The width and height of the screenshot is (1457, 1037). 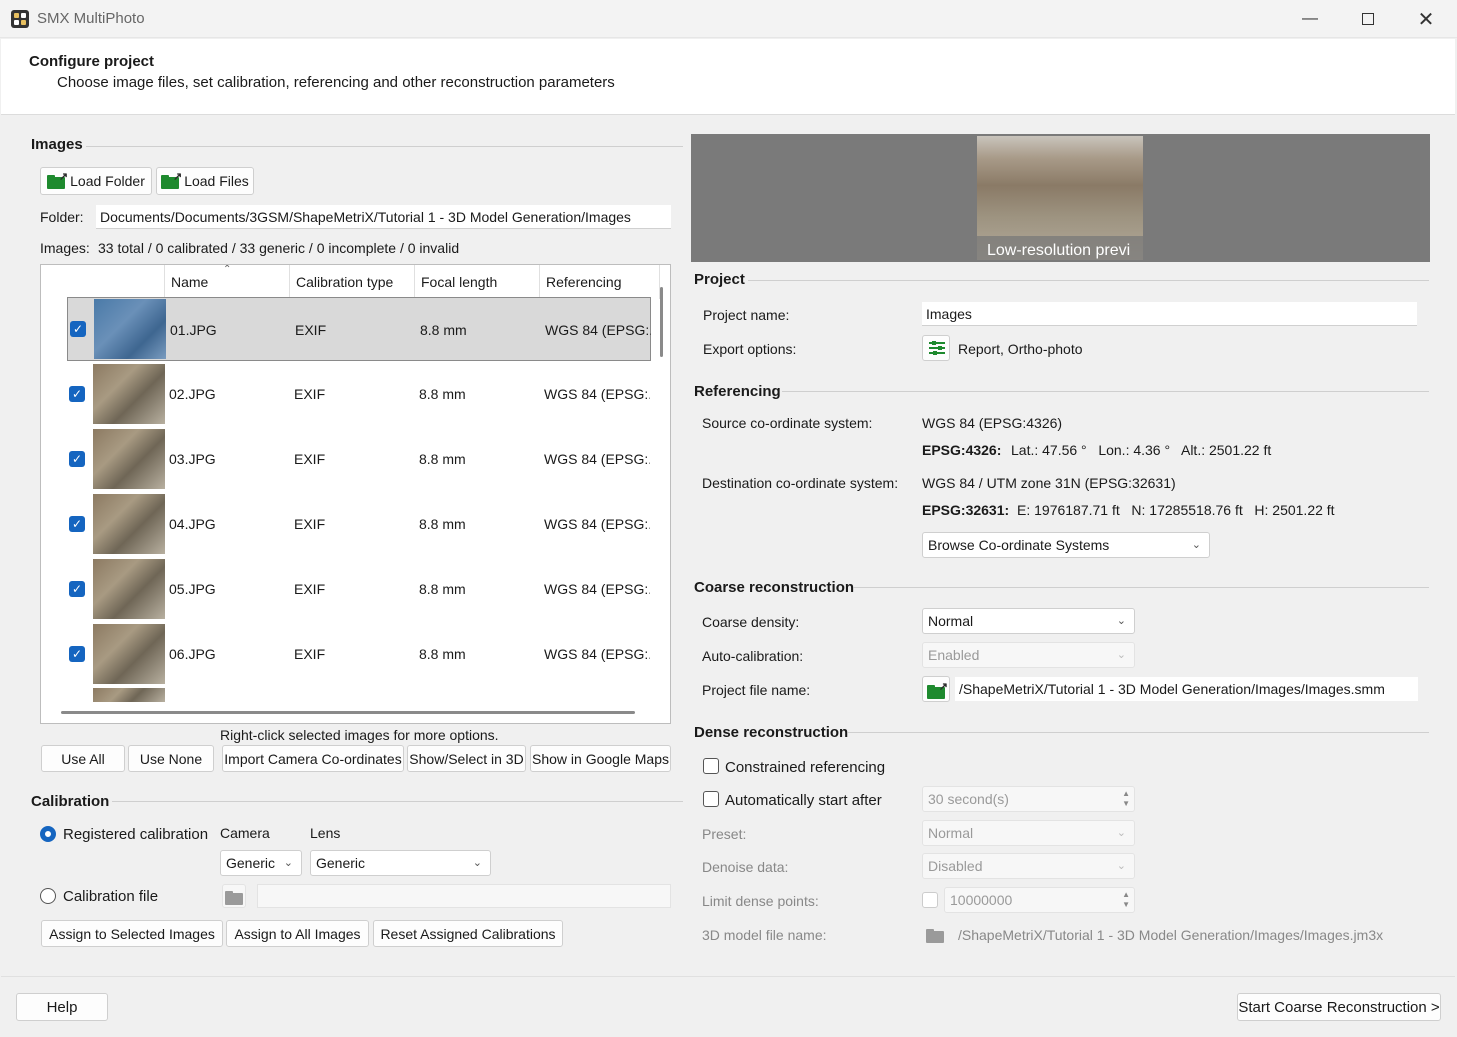 What do you see at coordinates (1126, 798) in the screenshot?
I see `spinner-arrows-icon: ▲ ▼` at bounding box center [1126, 798].